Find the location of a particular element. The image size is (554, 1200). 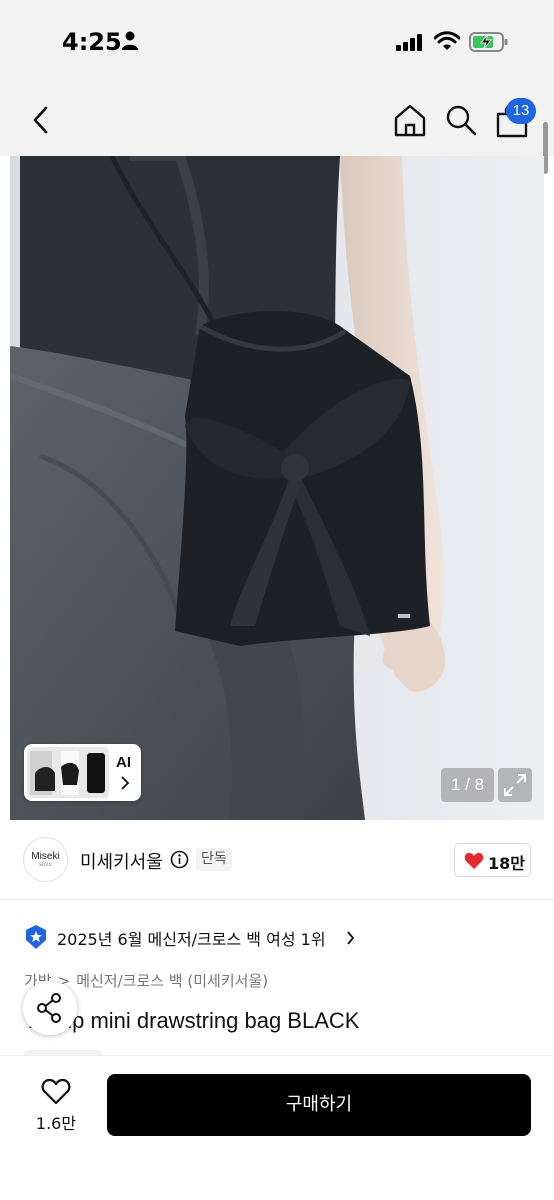

home-icon is located at coordinates (410, 120).